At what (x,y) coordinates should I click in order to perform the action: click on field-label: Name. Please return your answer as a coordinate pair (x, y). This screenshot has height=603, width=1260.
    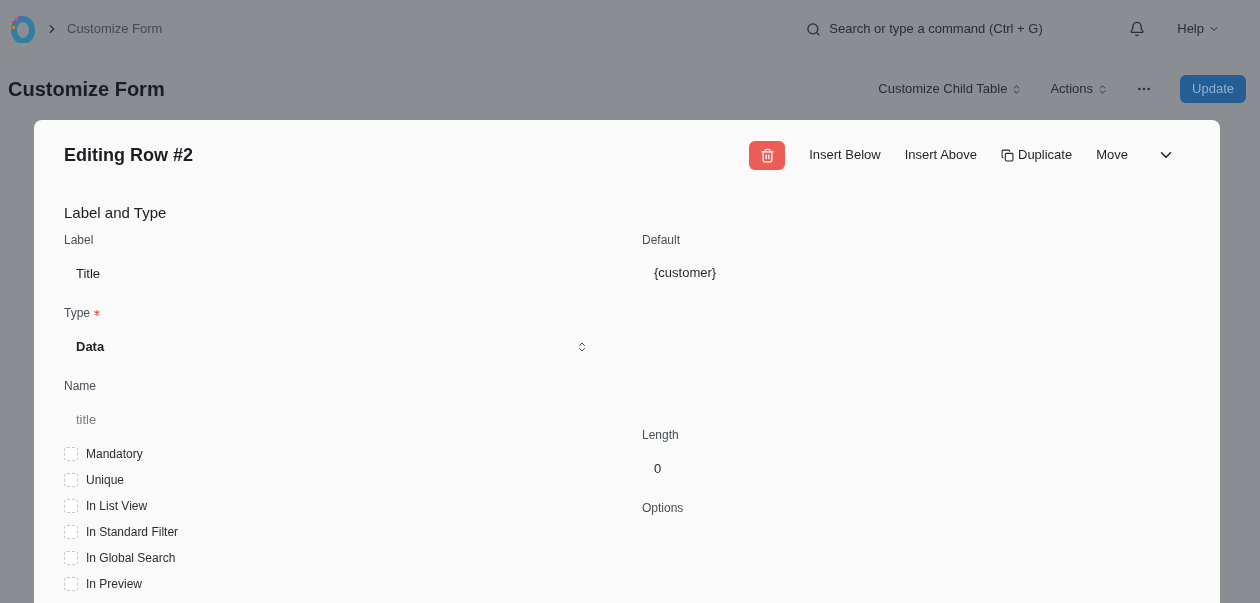
    Looking at the image, I should click on (80, 385).